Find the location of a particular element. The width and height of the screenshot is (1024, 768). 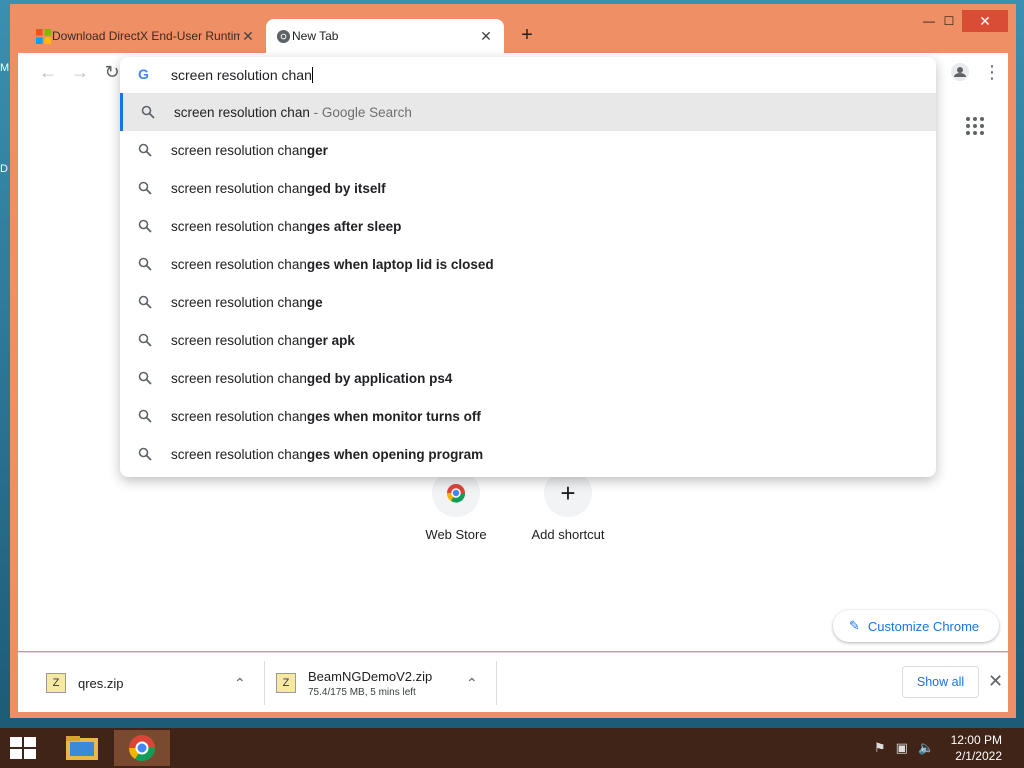

address-bar: G screen resolution chan is located at coordinates (528, 75).